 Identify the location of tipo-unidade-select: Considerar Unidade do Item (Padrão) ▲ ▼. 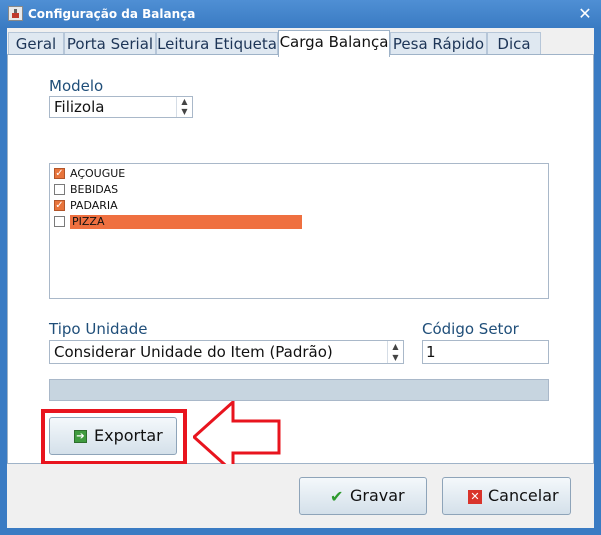
(226, 352).